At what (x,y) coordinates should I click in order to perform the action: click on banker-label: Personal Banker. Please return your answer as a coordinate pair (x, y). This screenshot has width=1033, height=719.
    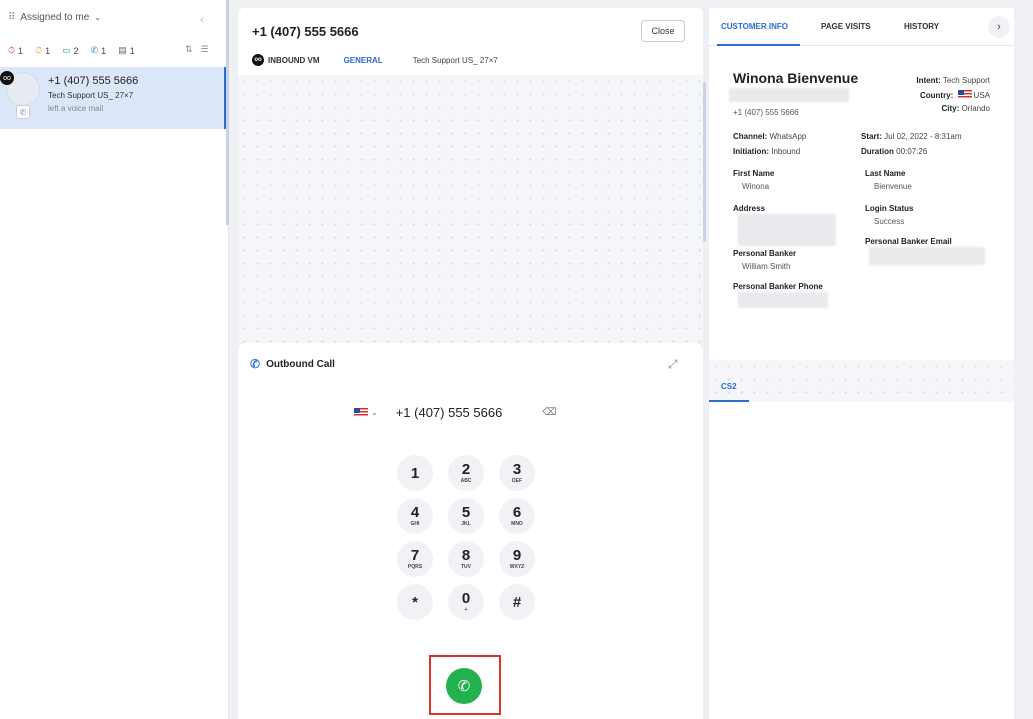
    Looking at the image, I should click on (765, 253).